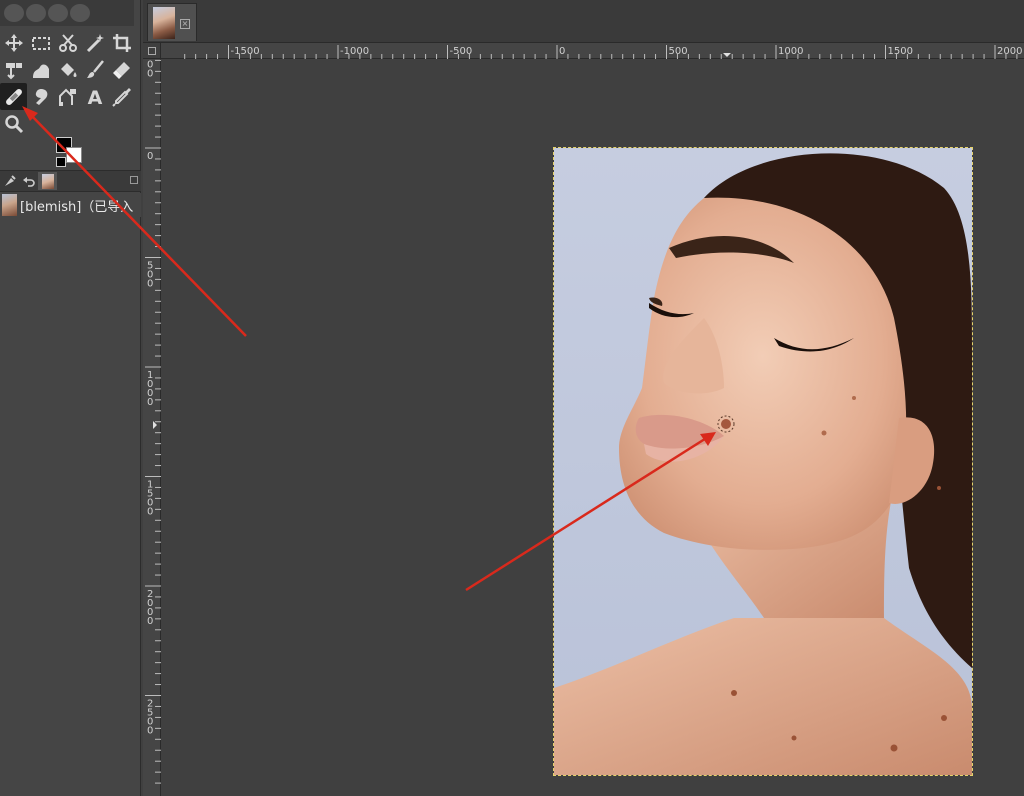  I want to click on heal-tool-icon, so click(13, 96).